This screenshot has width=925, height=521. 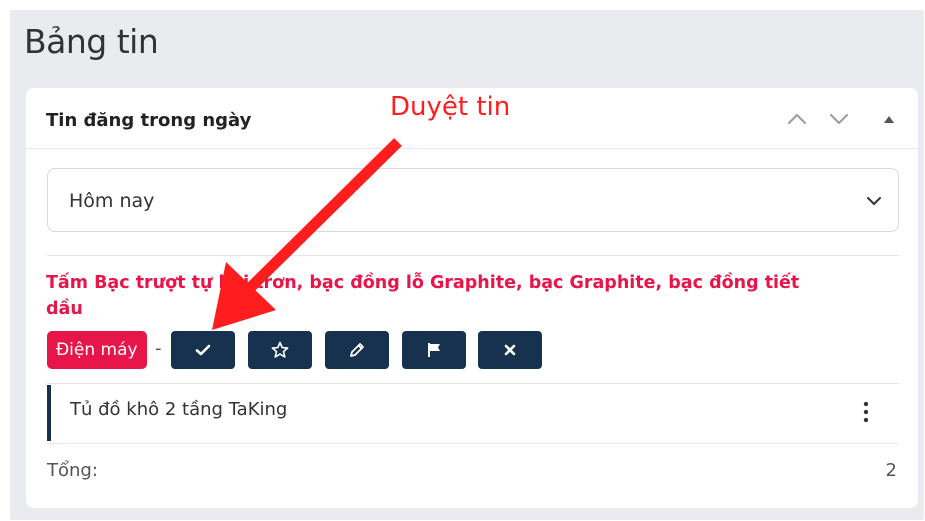 What do you see at coordinates (179, 409) in the screenshot?
I see `list-item-label: Tủ đồ khô 2 tầng TaKing` at bounding box center [179, 409].